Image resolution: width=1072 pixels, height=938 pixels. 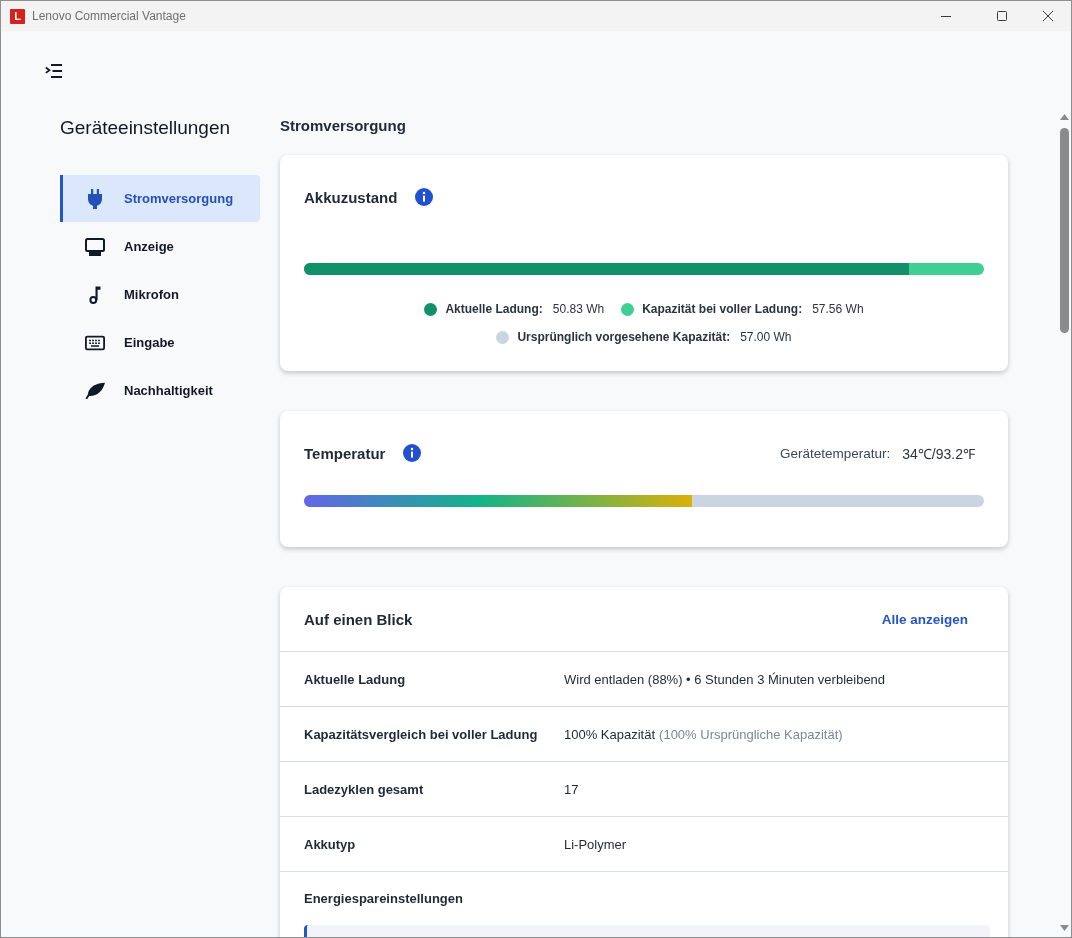 I want to click on menu-button, so click(x=53, y=71).